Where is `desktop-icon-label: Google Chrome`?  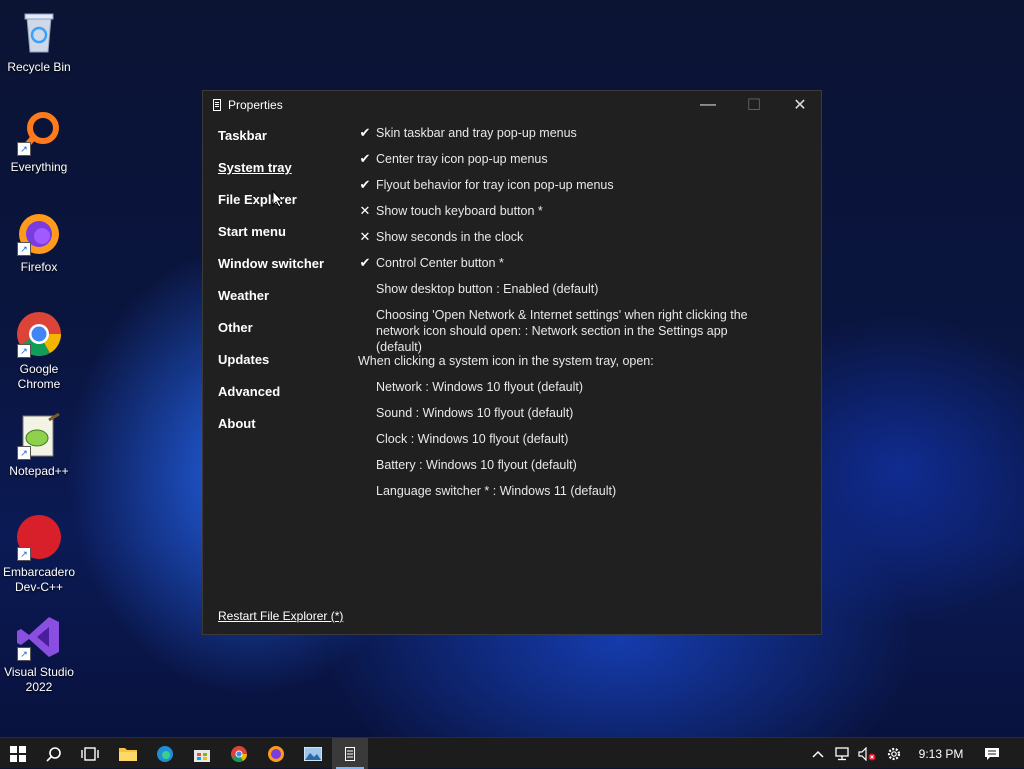
desktop-icon-label: Google Chrome is located at coordinates (39, 376).